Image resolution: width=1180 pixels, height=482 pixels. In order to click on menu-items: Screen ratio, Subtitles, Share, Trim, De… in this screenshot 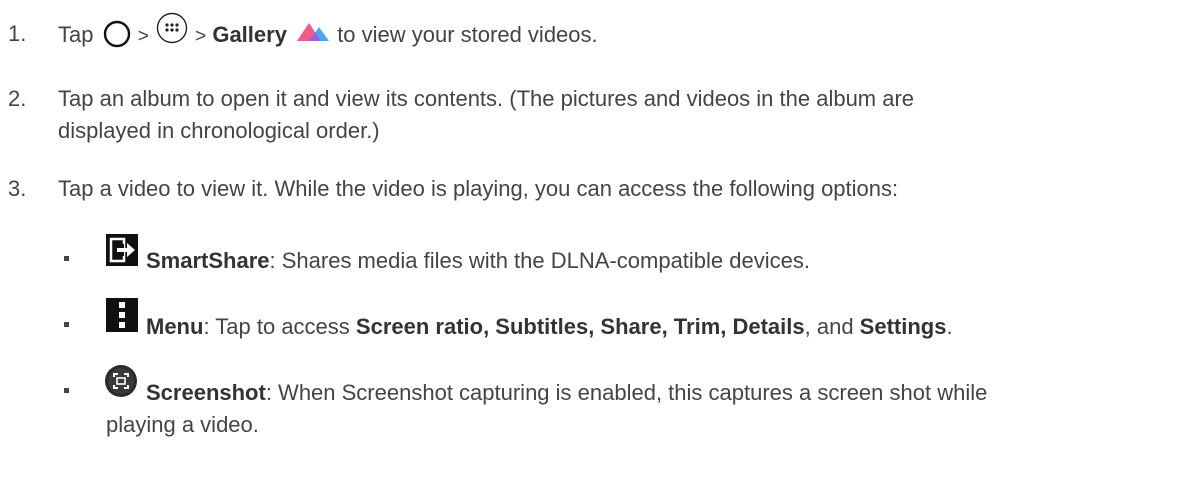, I will do `click(580, 326)`.